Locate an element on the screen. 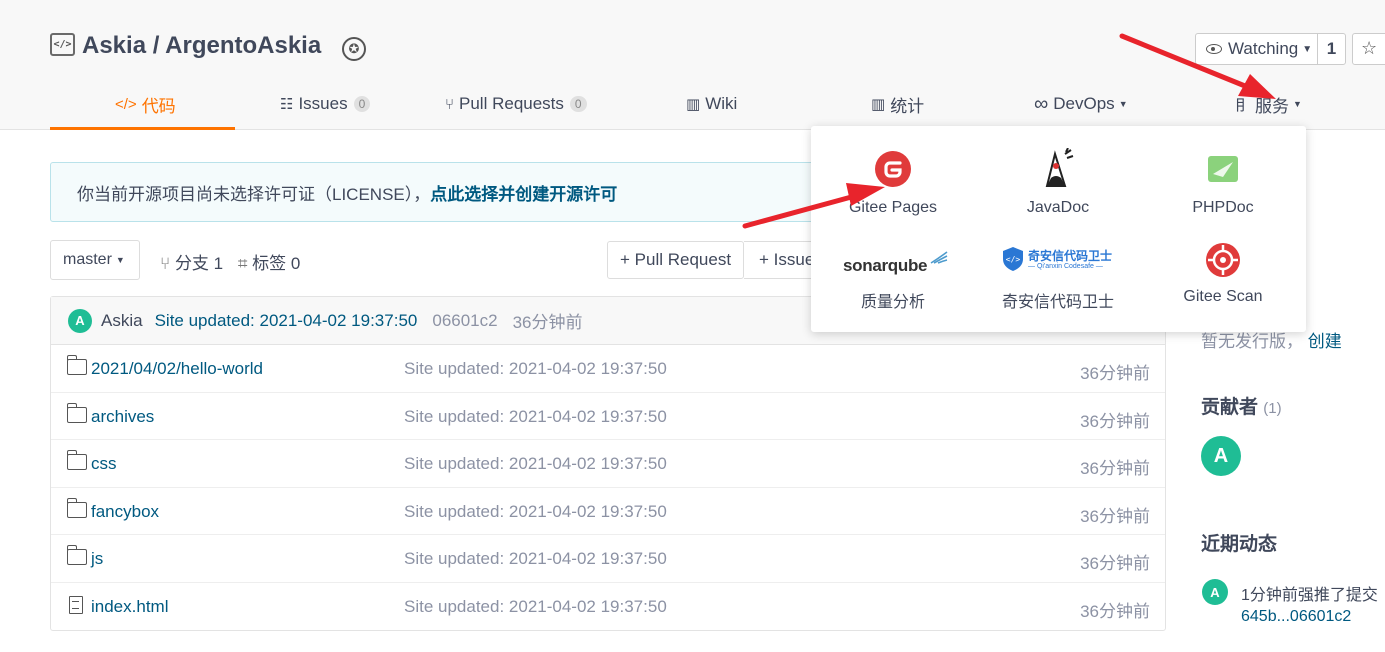 The width and height of the screenshot is (1385, 652). notice-text: 你当前开源项目尚未选择许可证（LICENSE）， is located at coordinates (254, 194).